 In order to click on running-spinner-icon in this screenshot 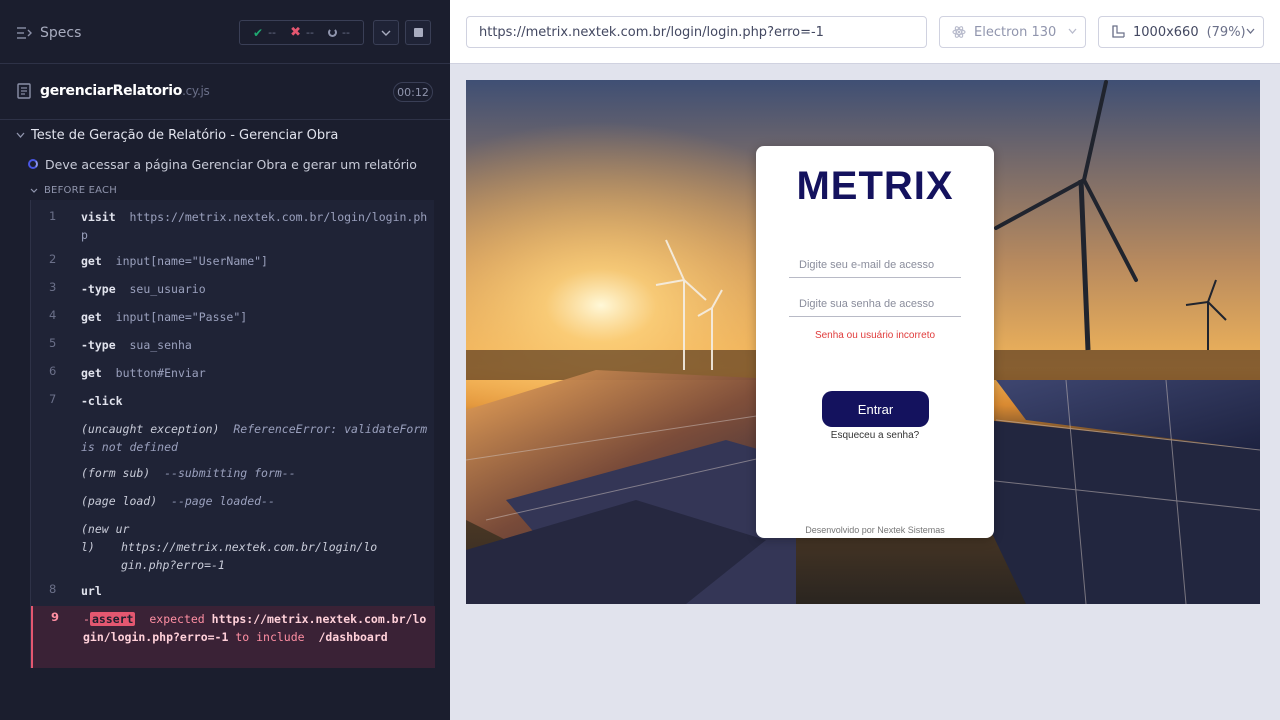, I will do `click(33, 164)`.